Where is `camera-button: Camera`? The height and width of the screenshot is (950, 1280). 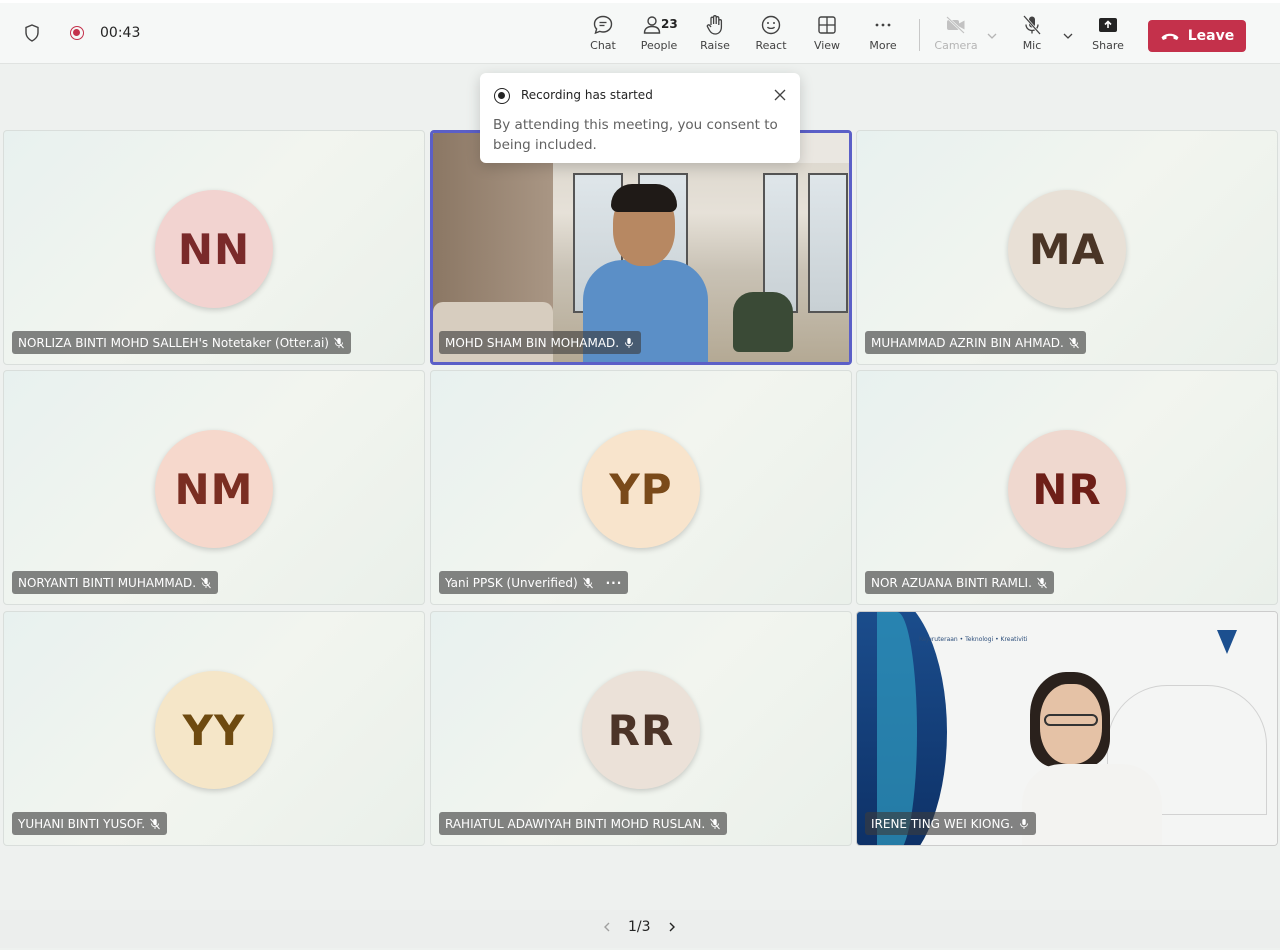 camera-button: Camera is located at coordinates (956, 36).